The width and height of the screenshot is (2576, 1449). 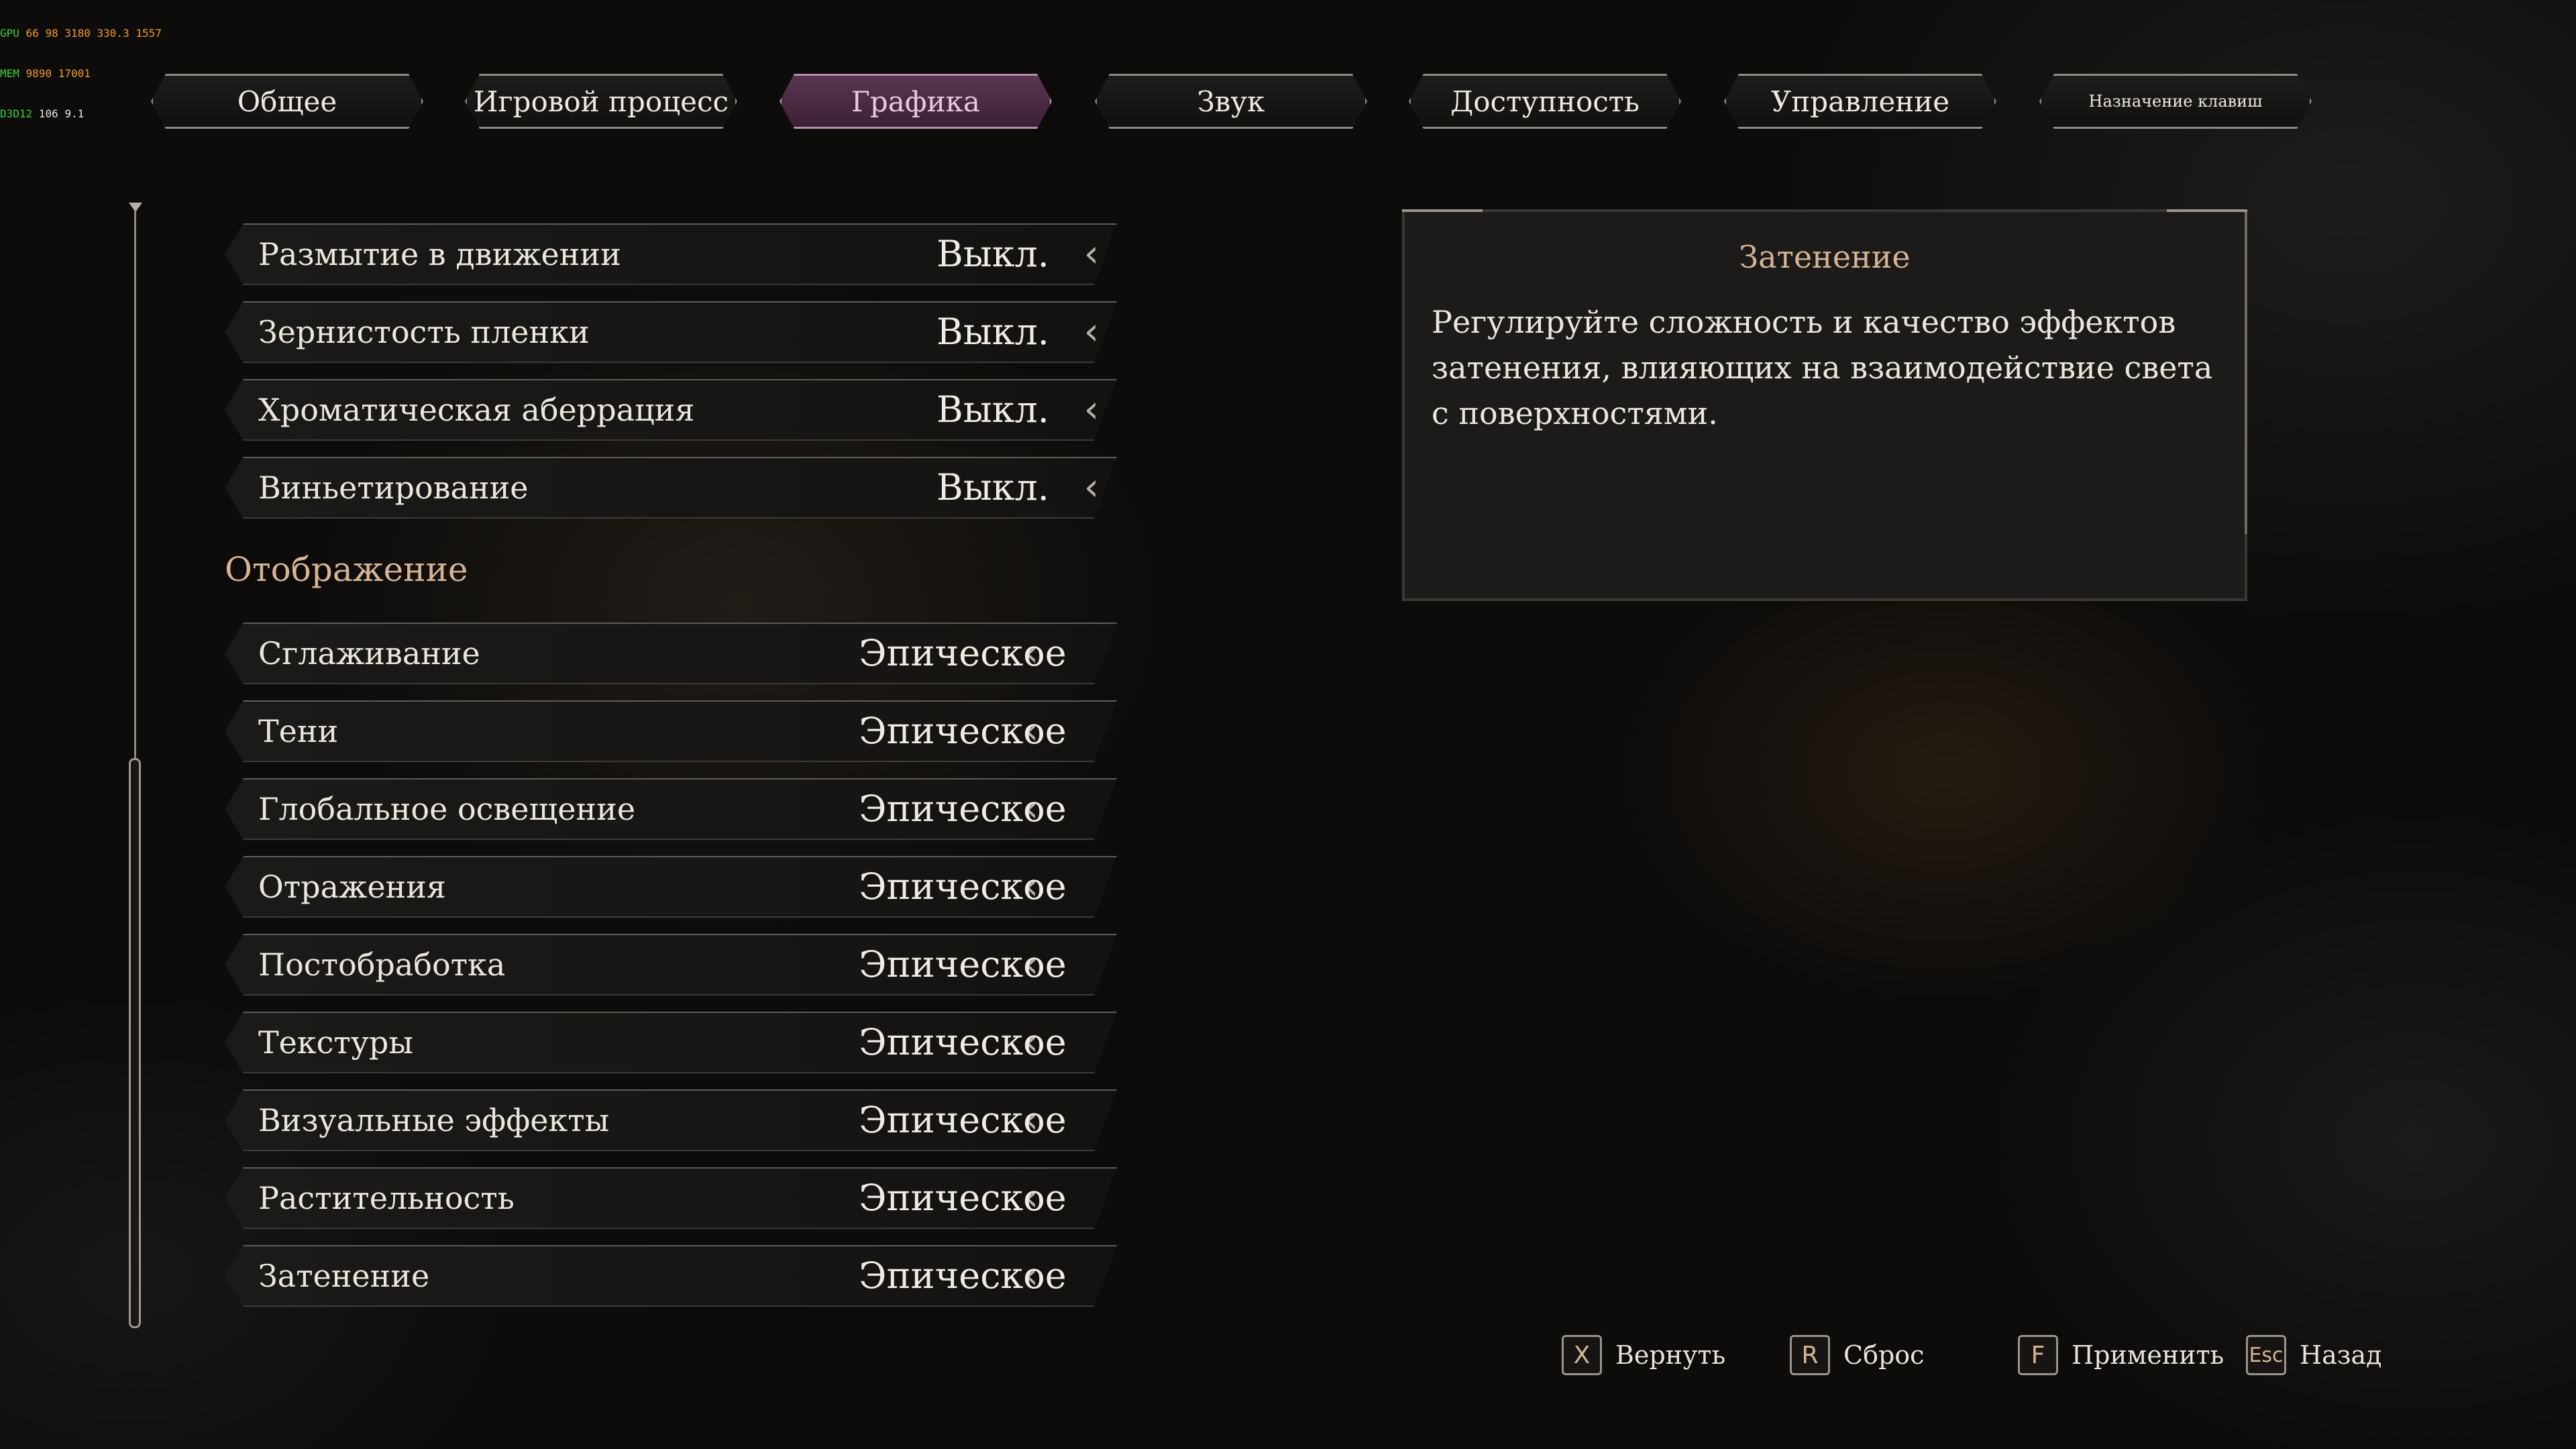 I want to click on setting-label: Хроматическая аберрация, so click(x=476, y=410).